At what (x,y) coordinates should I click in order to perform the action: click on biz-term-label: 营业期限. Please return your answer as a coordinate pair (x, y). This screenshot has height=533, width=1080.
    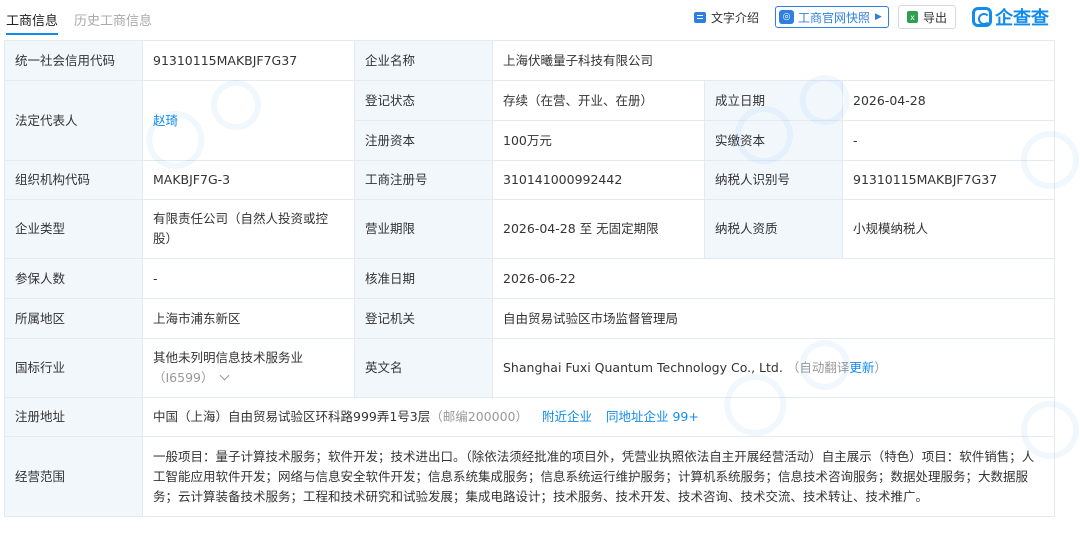
    Looking at the image, I should click on (423, 229).